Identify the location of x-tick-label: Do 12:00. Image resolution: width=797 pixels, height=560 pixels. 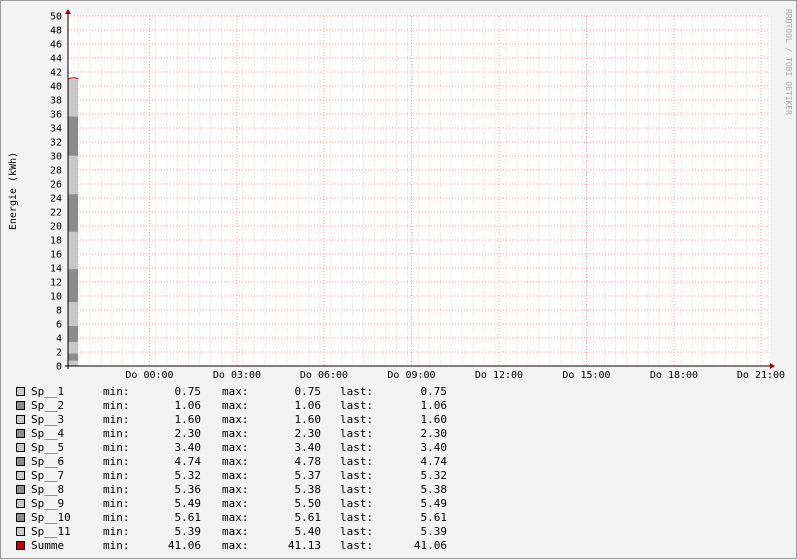
(499, 375).